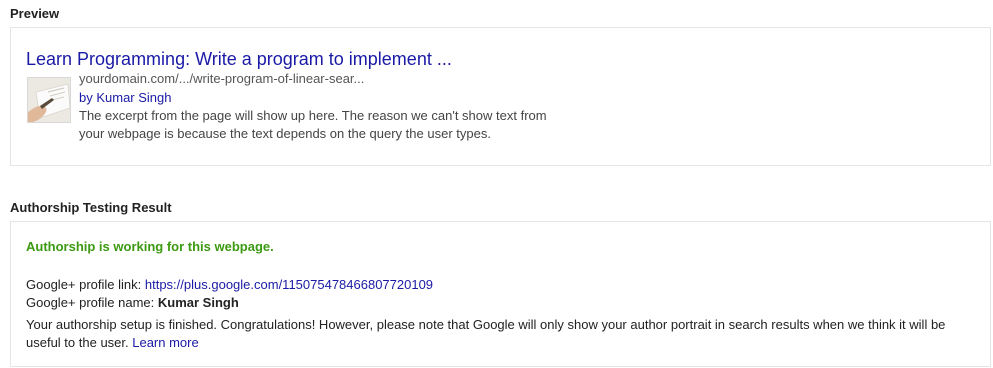 The image size is (993, 368). I want to click on profile-name-row: Google+ profile name: Kumar Singh, so click(132, 303).